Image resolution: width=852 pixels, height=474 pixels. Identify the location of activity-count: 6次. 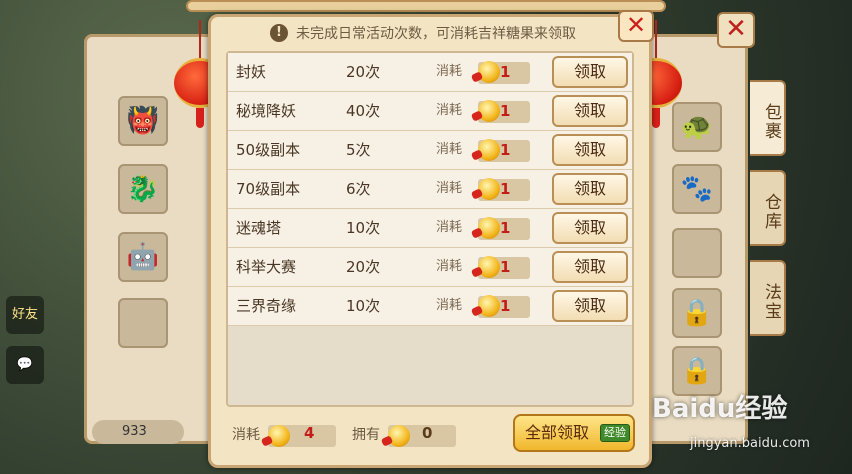
(358, 189).